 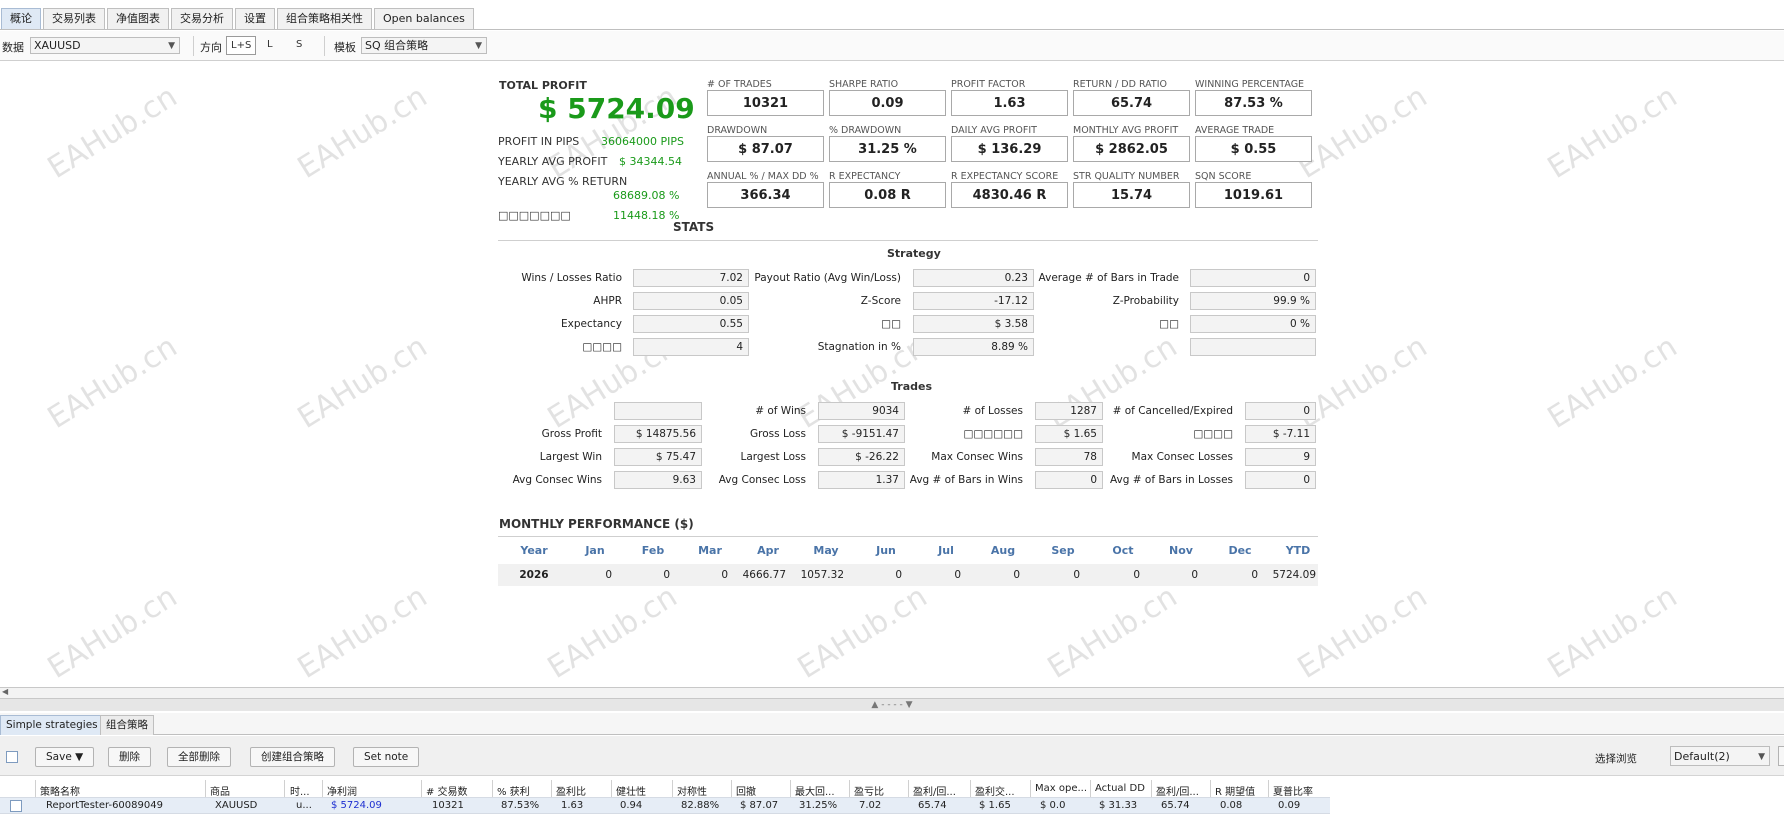 What do you see at coordinates (932, 805) in the screenshot?
I see `table-cell: 65.74` at bounding box center [932, 805].